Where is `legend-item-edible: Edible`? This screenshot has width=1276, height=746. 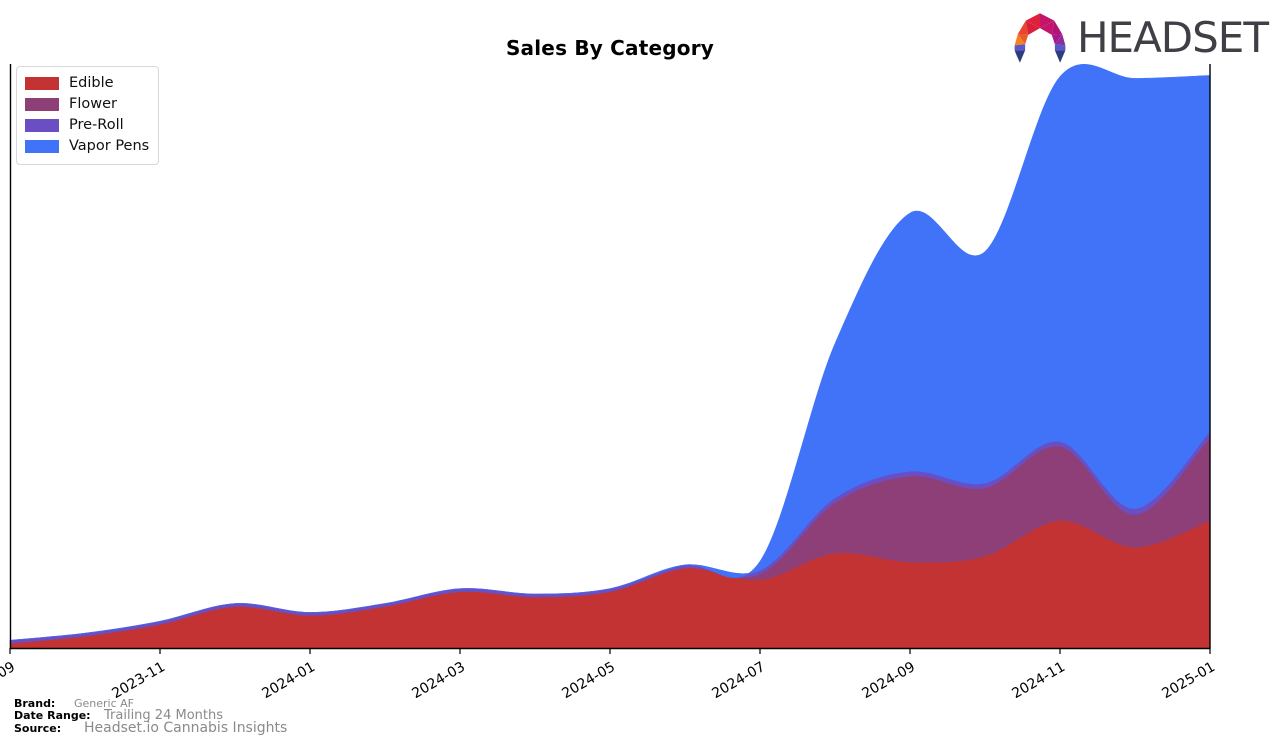
legend-item-edible: Edible is located at coordinates (87, 83).